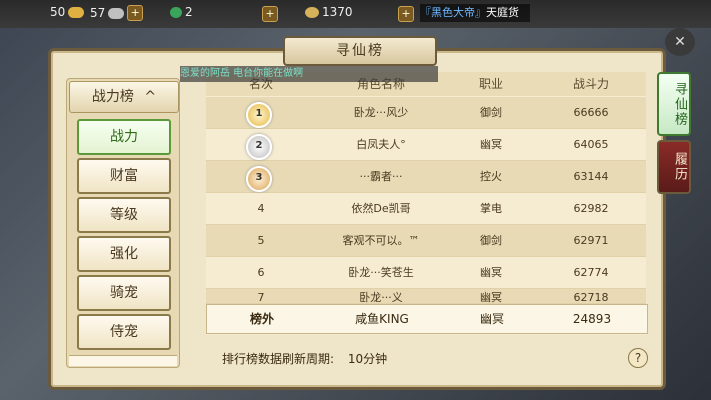 This screenshot has height=400, width=711. I want to click on jade-resource: 2, so click(181, 12).